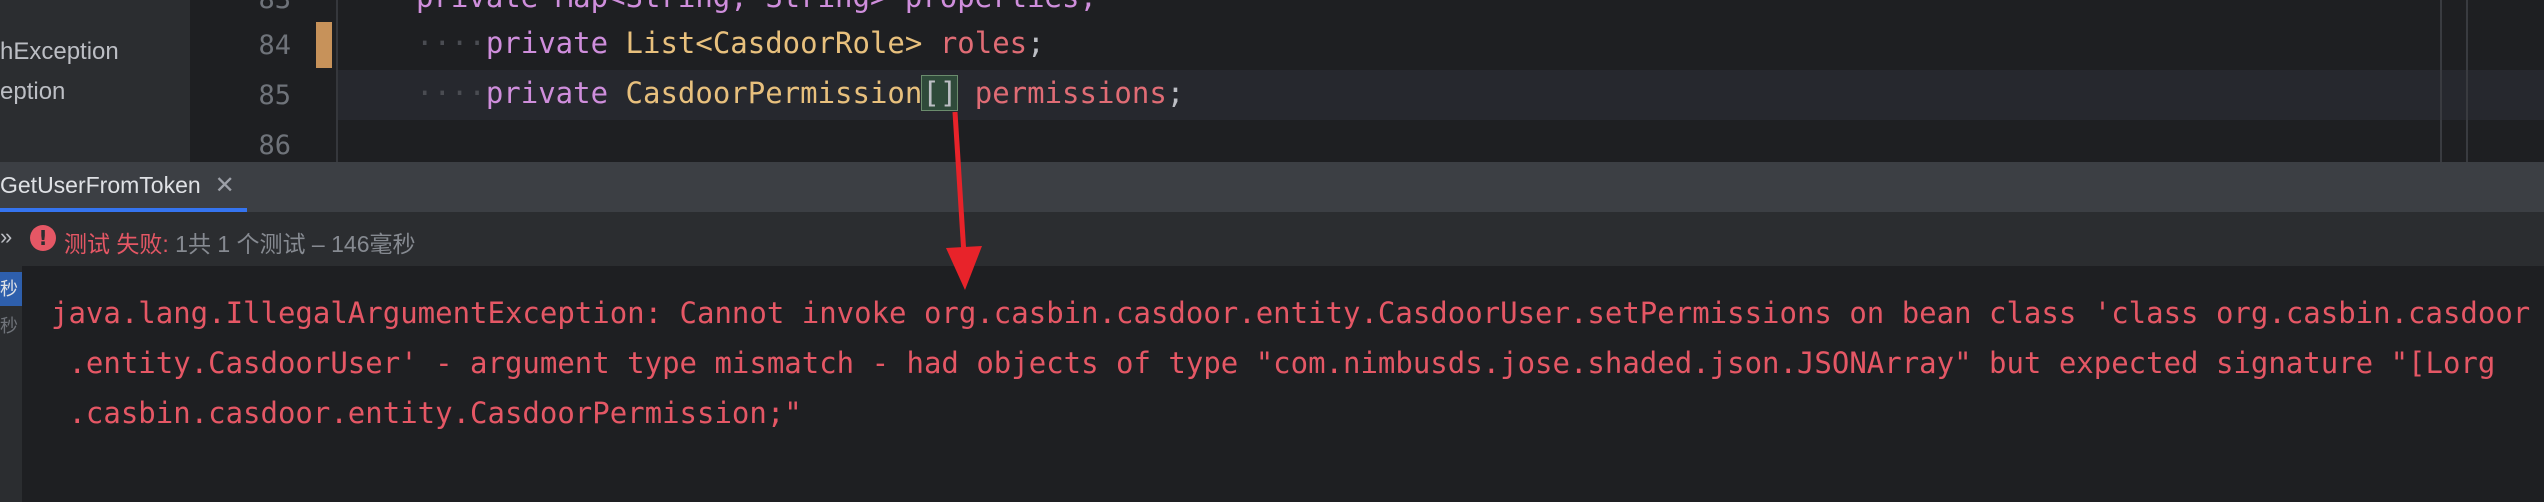 Image resolution: width=2544 pixels, height=502 pixels. What do you see at coordinates (274, 45) in the screenshot?
I see `line-number: 84` at bounding box center [274, 45].